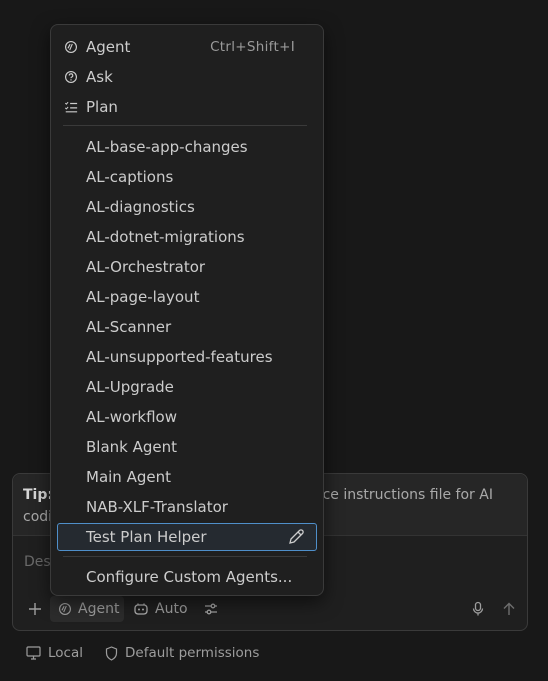 The image size is (548, 681). What do you see at coordinates (187, 47) in the screenshot?
I see `menu-item-agent: Agent Ctrl+Shift+I` at bounding box center [187, 47].